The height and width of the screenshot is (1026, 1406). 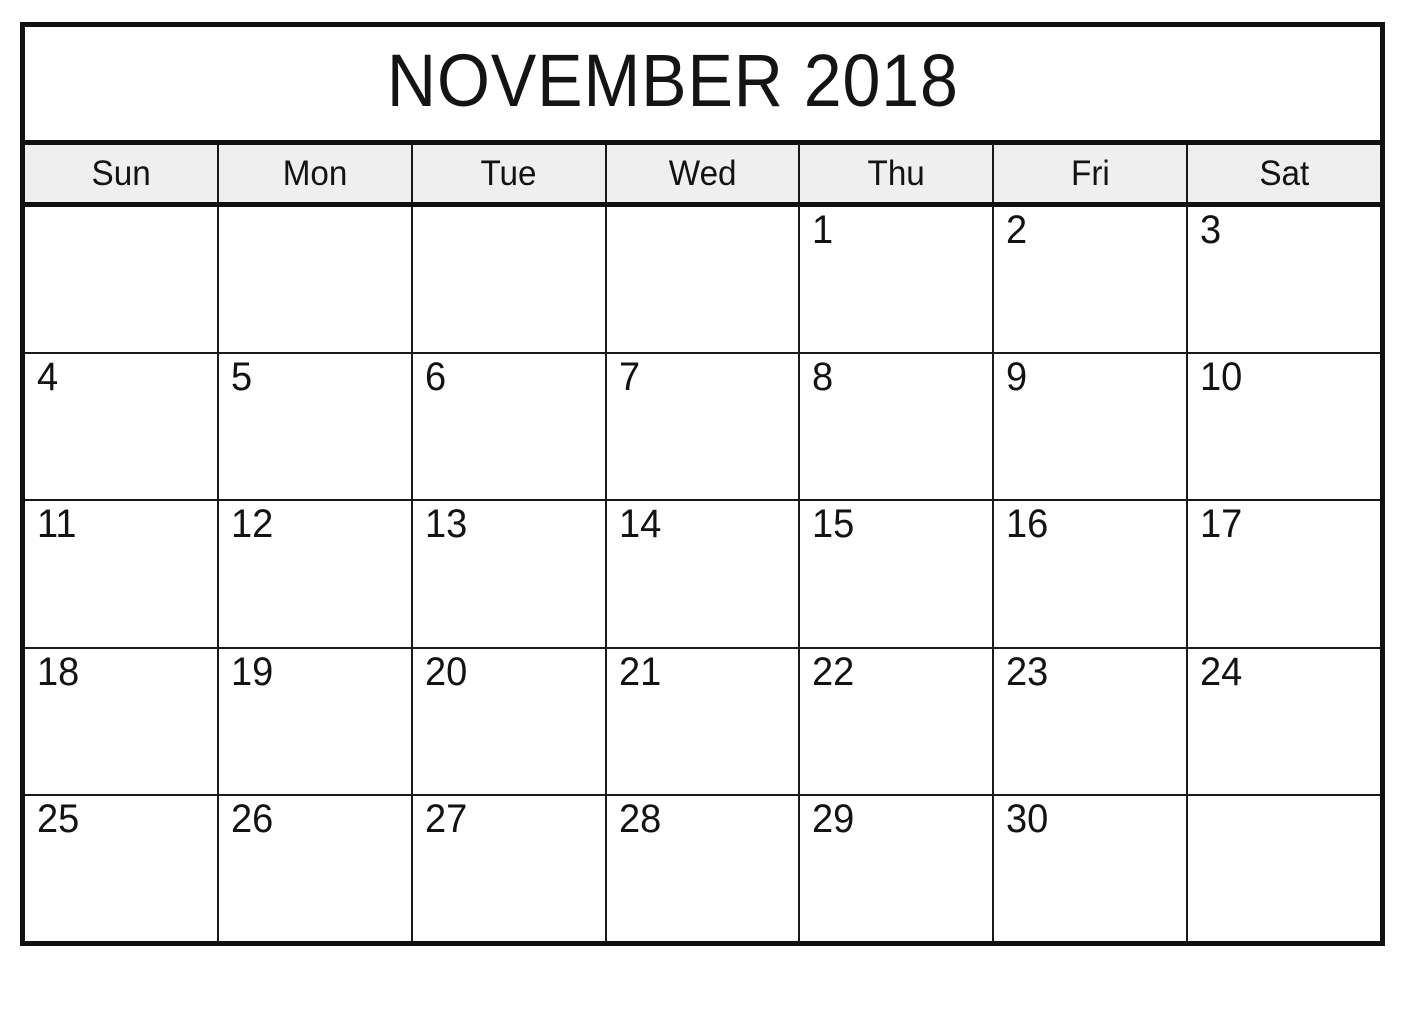 I want to click on day-cell: 22, so click(x=897, y=721).